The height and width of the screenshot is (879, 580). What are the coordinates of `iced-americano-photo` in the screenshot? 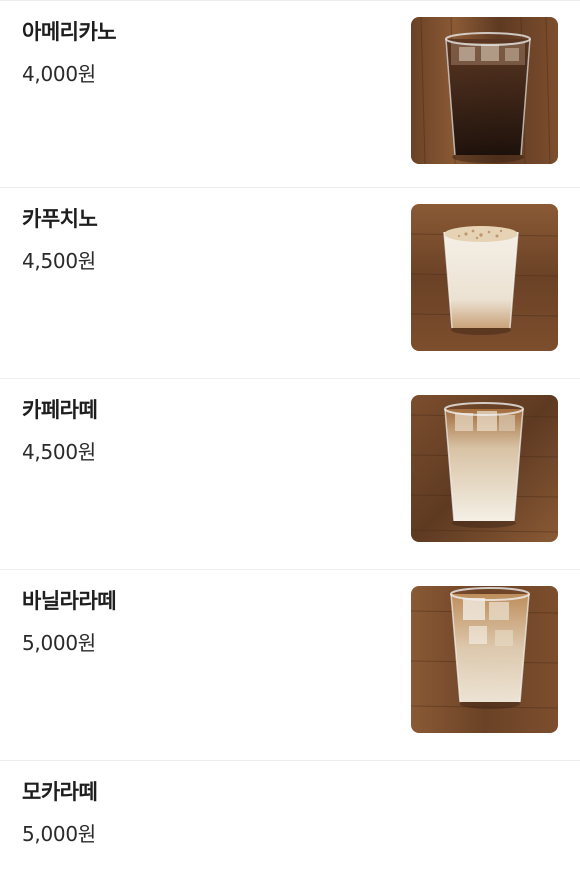 It's located at (484, 90).